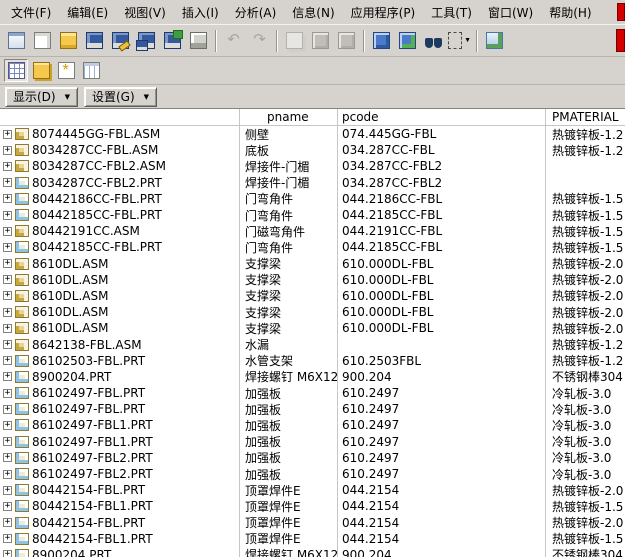 This screenshot has height=557, width=625. What do you see at coordinates (510, 12) in the screenshot?
I see `menu-window: 窗口(W)` at bounding box center [510, 12].